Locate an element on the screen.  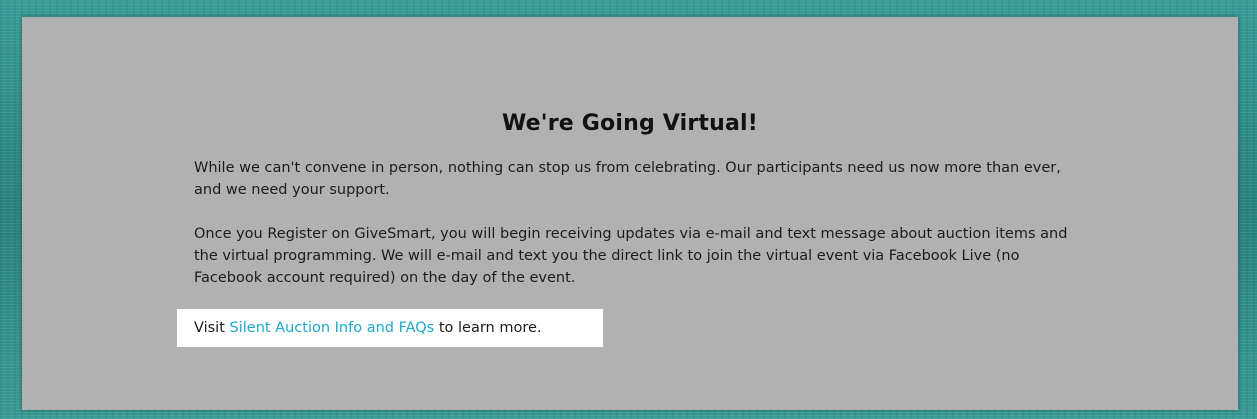
visit-suffix-text: to learn more. is located at coordinates (488, 328).